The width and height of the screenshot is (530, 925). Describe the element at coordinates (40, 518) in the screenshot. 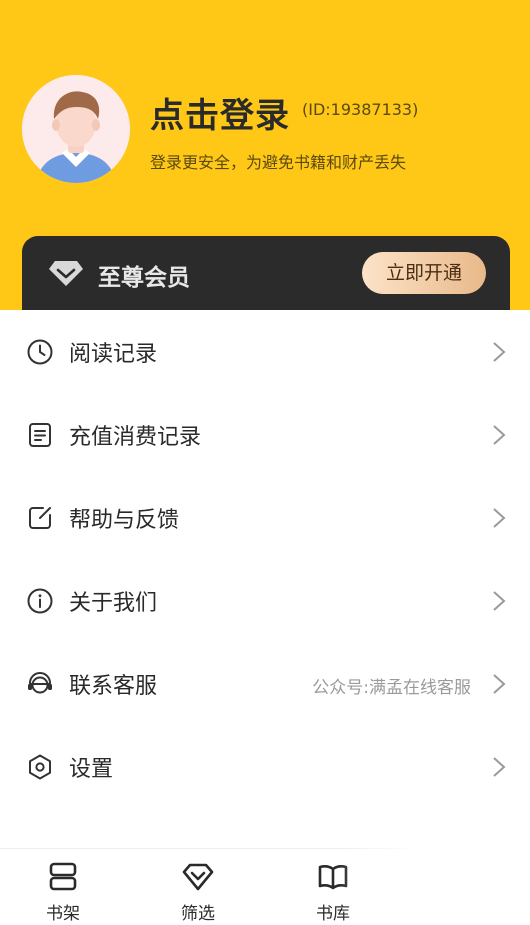

I see `edit-icon` at that location.